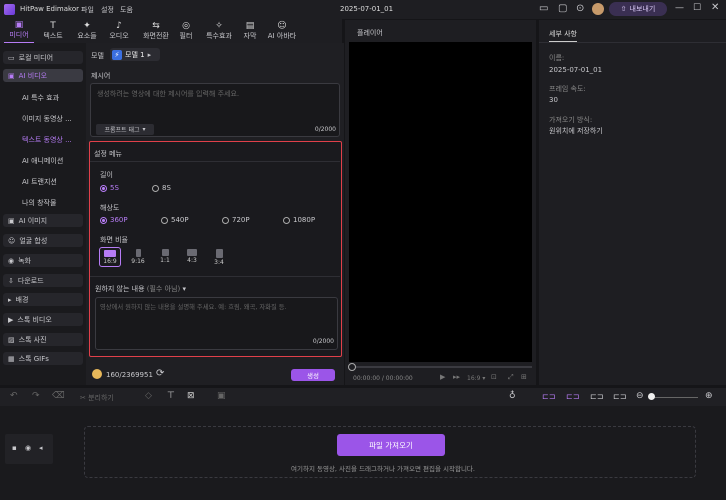 Image resolution: width=726 pixels, height=500 pixels. I want to click on menu-settings: 설정, so click(107, 10).